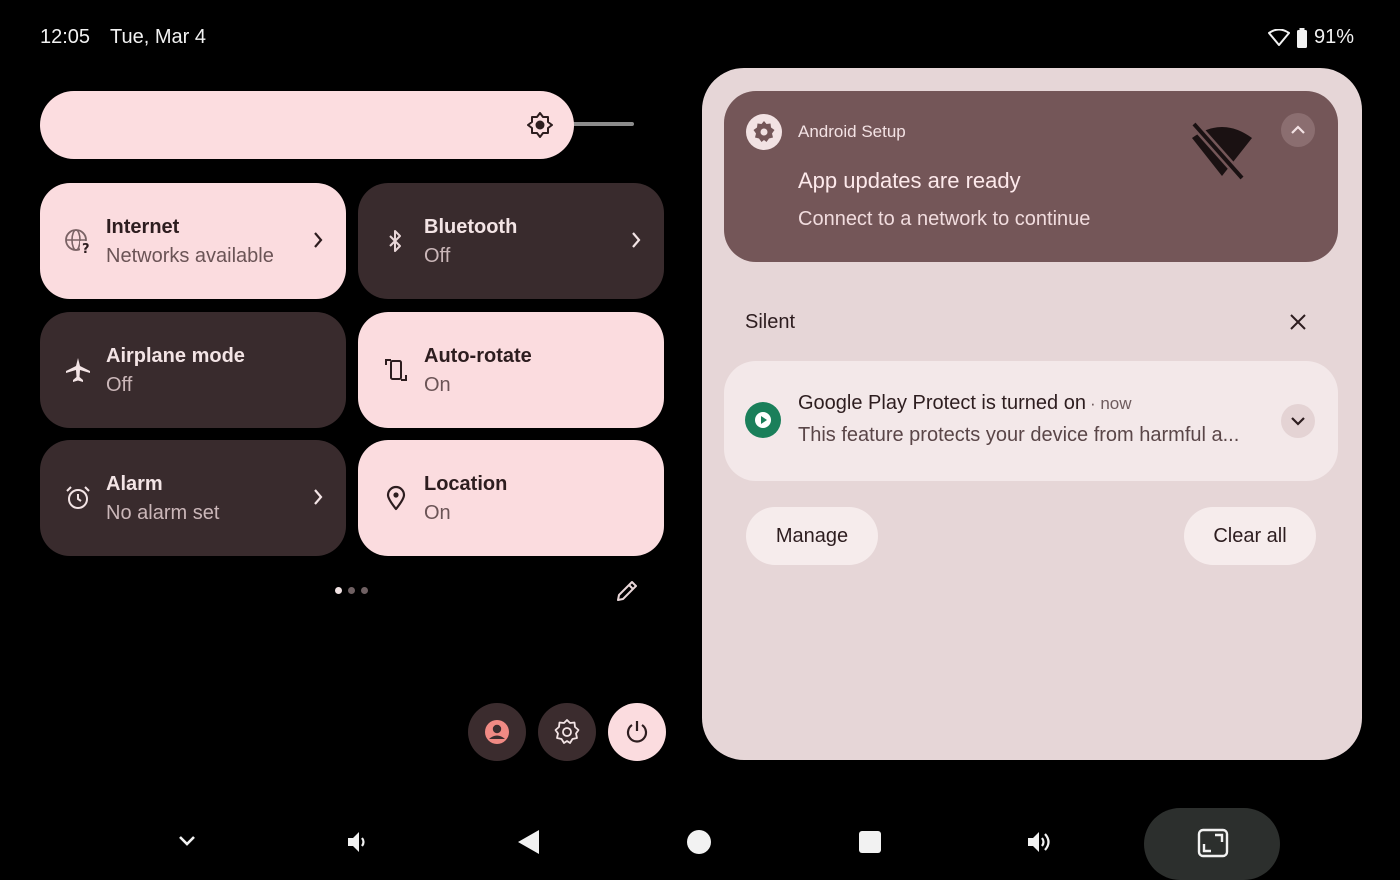 This screenshot has width=1400, height=880. Describe the element at coordinates (437, 513) in the screenshot. I see `tile-location-state: On` at that location.